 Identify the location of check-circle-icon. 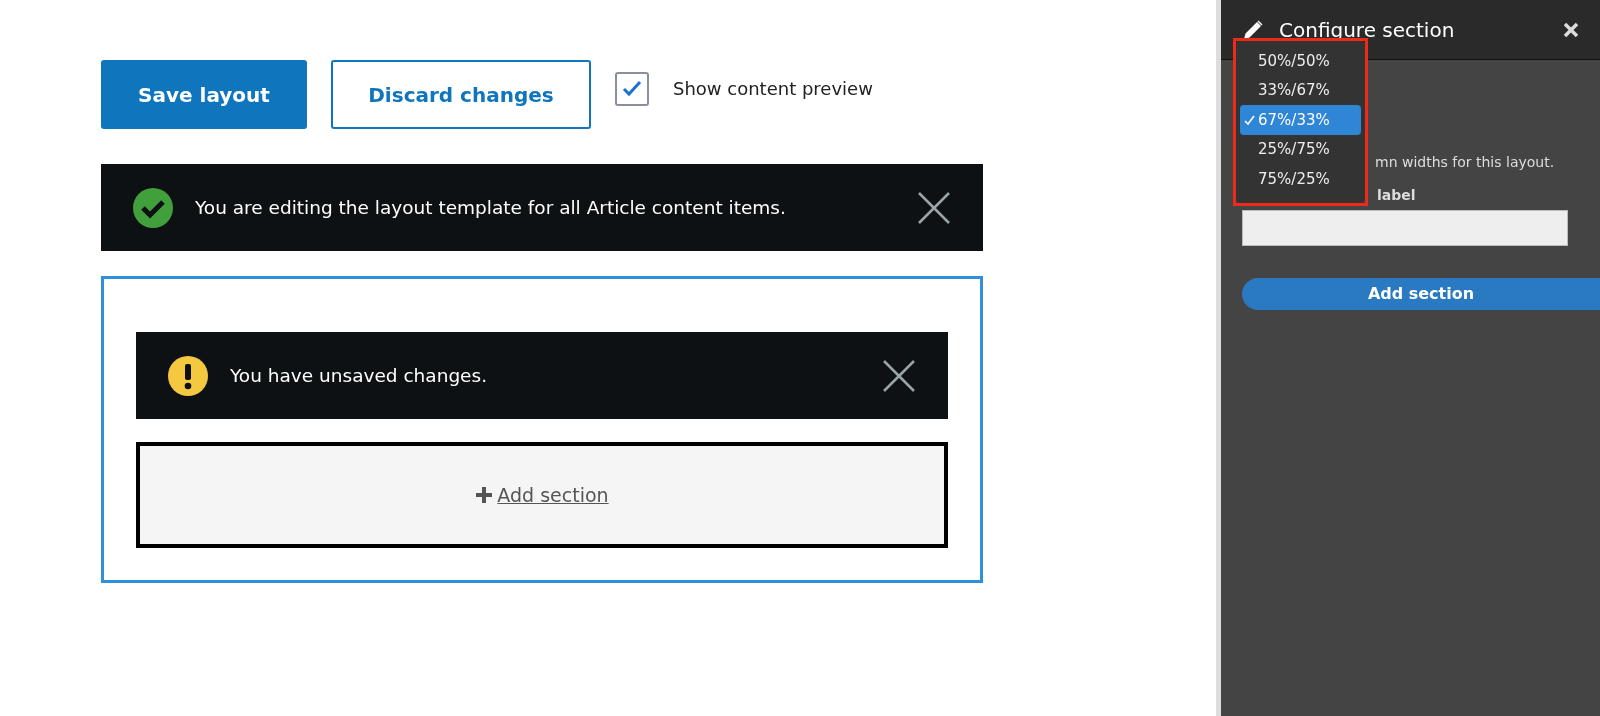
(153, 207).